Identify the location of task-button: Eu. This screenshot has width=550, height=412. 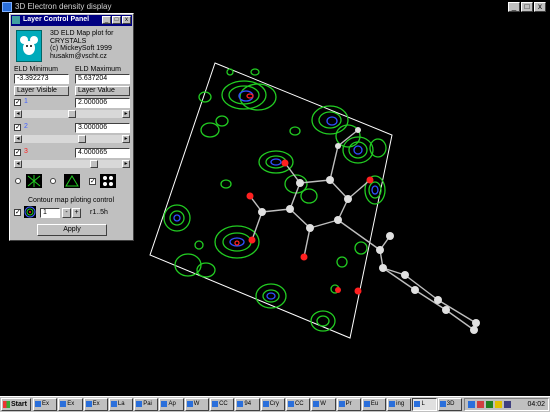
(374, 404).